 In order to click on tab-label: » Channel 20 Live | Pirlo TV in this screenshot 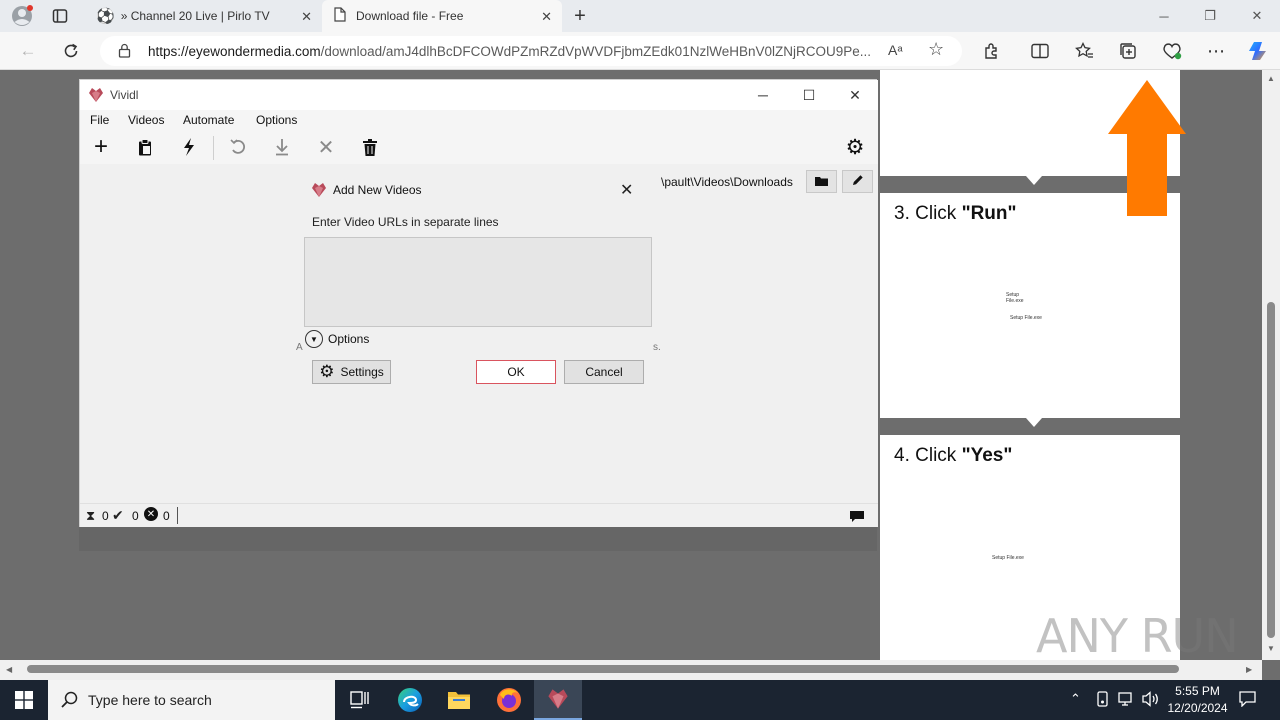, I will do `click(195, 16)`.